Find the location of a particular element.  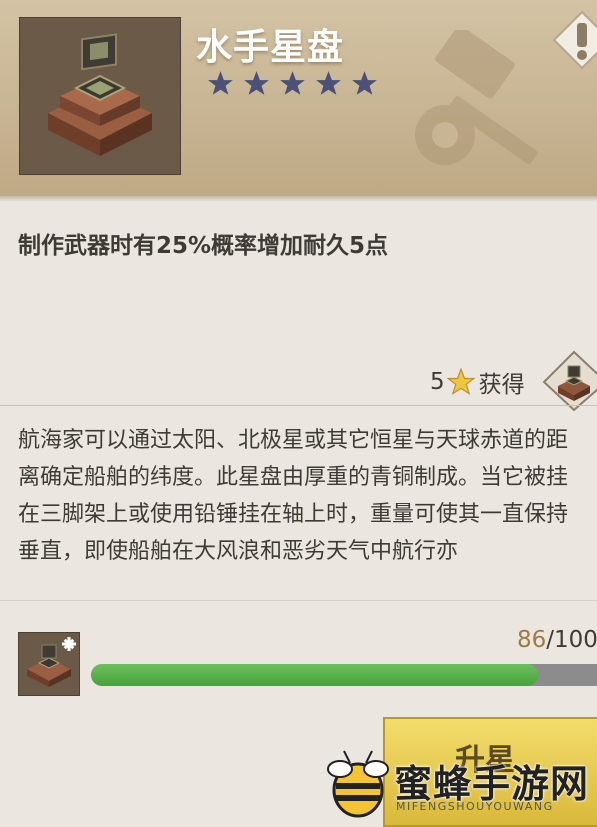

star-rating is located at coordinates (292, 83).